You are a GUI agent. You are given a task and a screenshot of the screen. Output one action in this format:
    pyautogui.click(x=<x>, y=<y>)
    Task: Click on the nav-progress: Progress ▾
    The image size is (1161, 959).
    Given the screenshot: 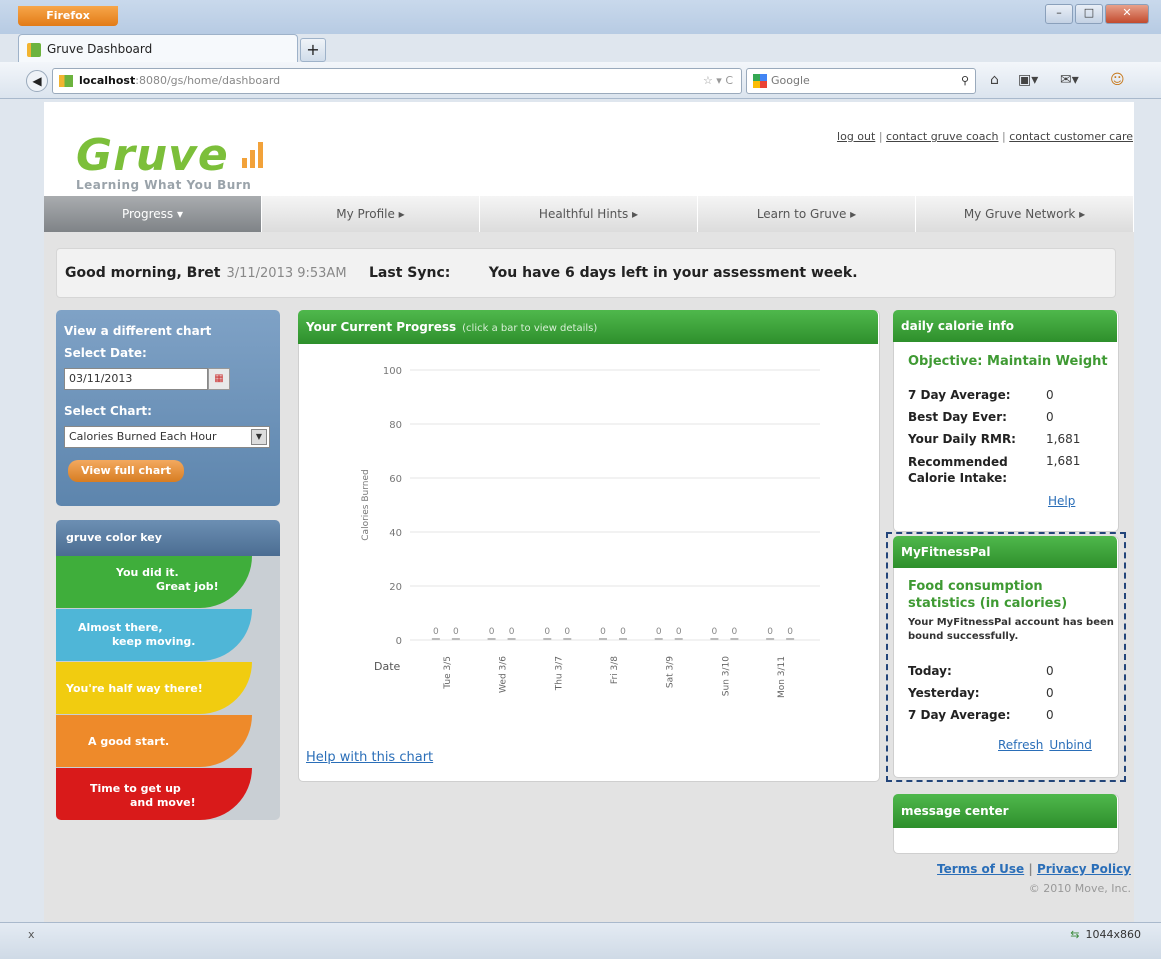 What is the action you would take?
    pyautogui.click(x=153, y=214)
    